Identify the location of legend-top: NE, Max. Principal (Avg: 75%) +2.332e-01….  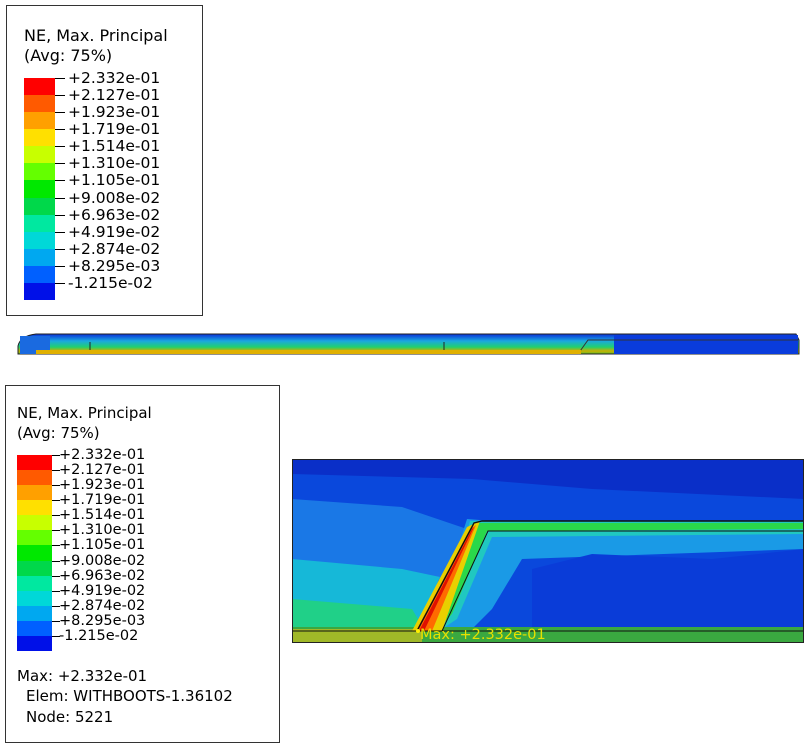
(104, 160).